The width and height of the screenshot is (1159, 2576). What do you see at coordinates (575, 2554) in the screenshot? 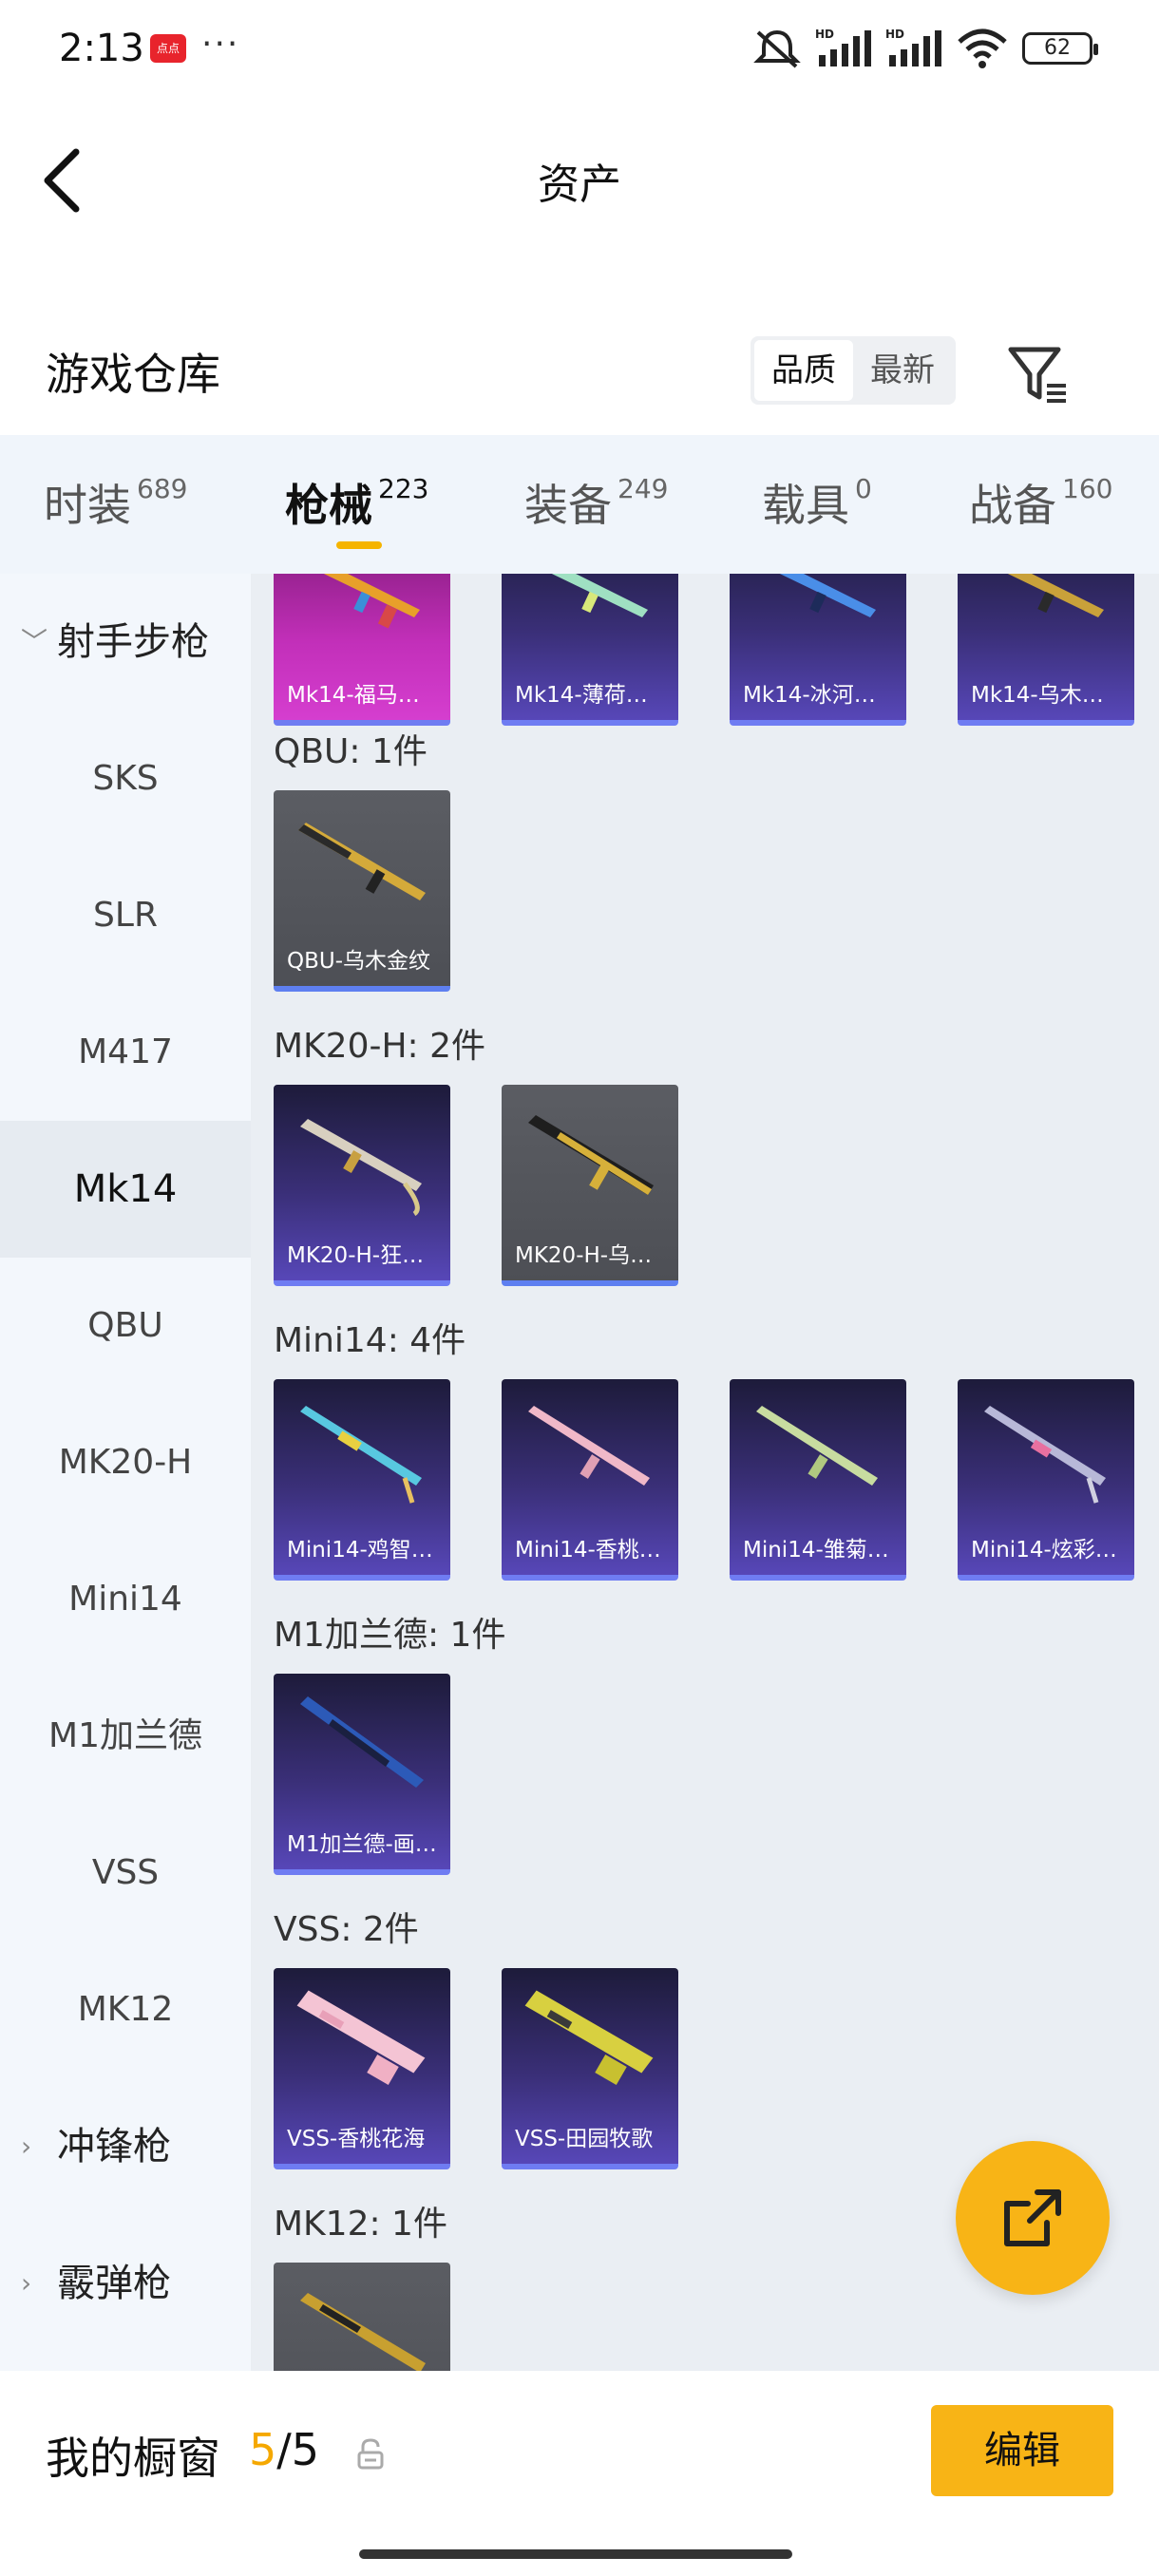
I see `home-indicator` at bounding box center [575, 2554].